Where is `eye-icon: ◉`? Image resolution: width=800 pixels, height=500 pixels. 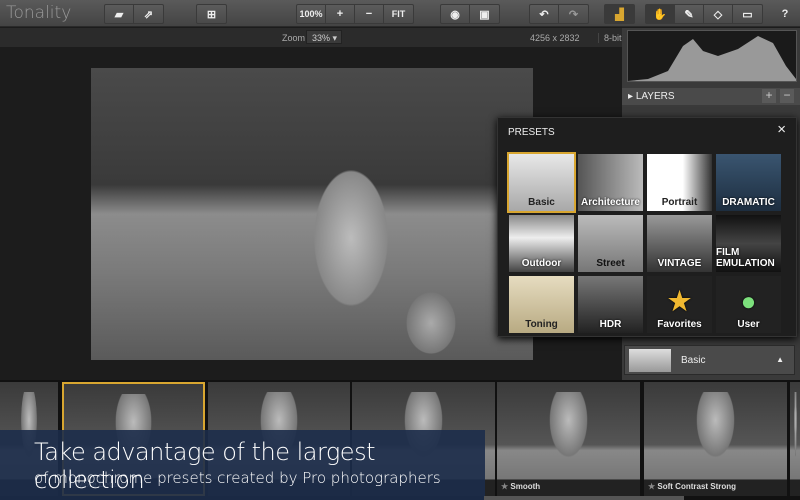
eye-icon: ◉ is located at coordinates (455, 14).